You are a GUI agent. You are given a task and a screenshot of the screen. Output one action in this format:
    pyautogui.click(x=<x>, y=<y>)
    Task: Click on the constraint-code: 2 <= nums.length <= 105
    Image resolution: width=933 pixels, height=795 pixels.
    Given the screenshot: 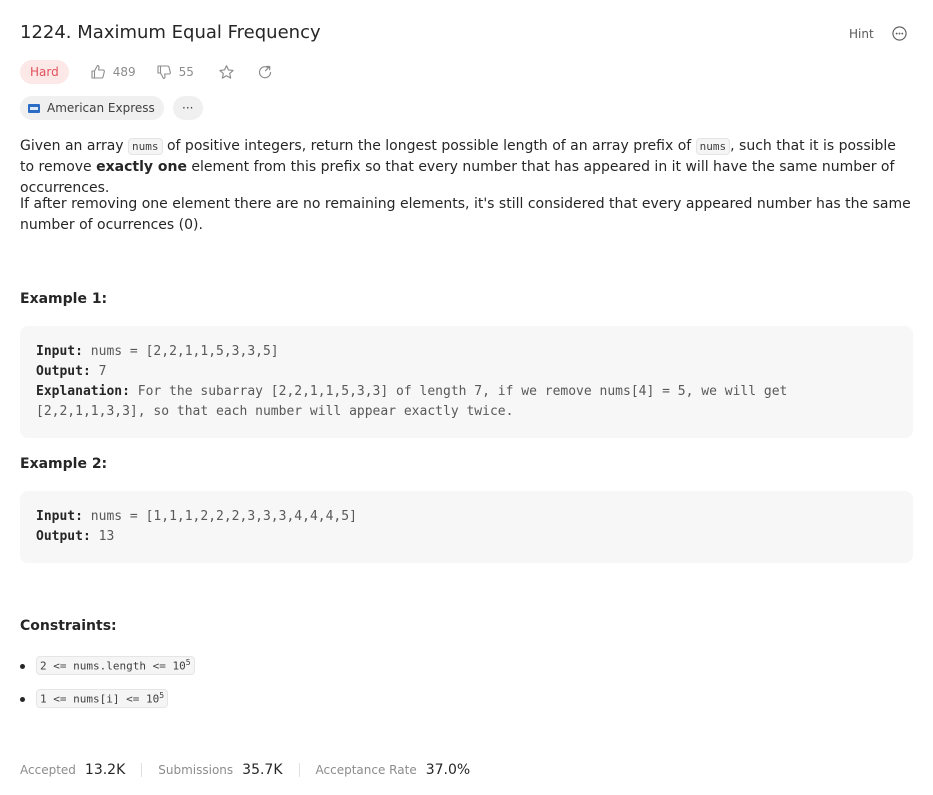 What is the action you would take?
    pyautogui.click(x=115, y=665)
    